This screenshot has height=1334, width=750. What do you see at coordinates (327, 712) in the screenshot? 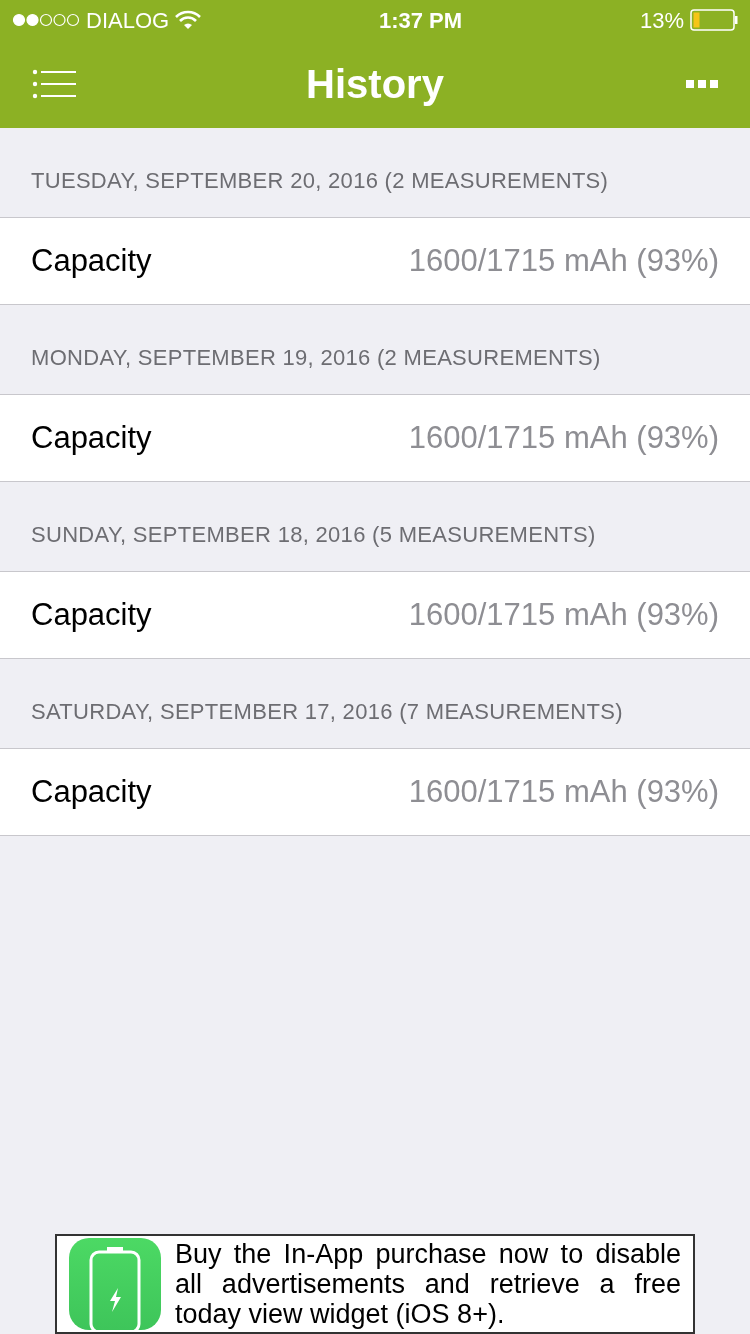
I see `section-header: SATURDAY, SEPTEMBER 17, 2016 (7 MEASUREMENTS)` at bounding box center [327, 712].